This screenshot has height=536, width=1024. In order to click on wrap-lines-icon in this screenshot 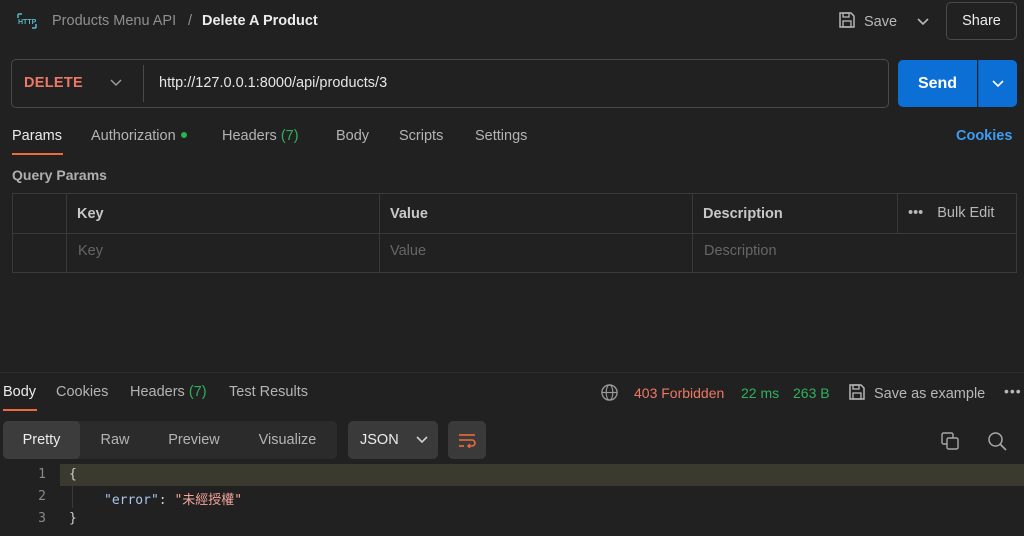, I will do `click(467, 440)`.